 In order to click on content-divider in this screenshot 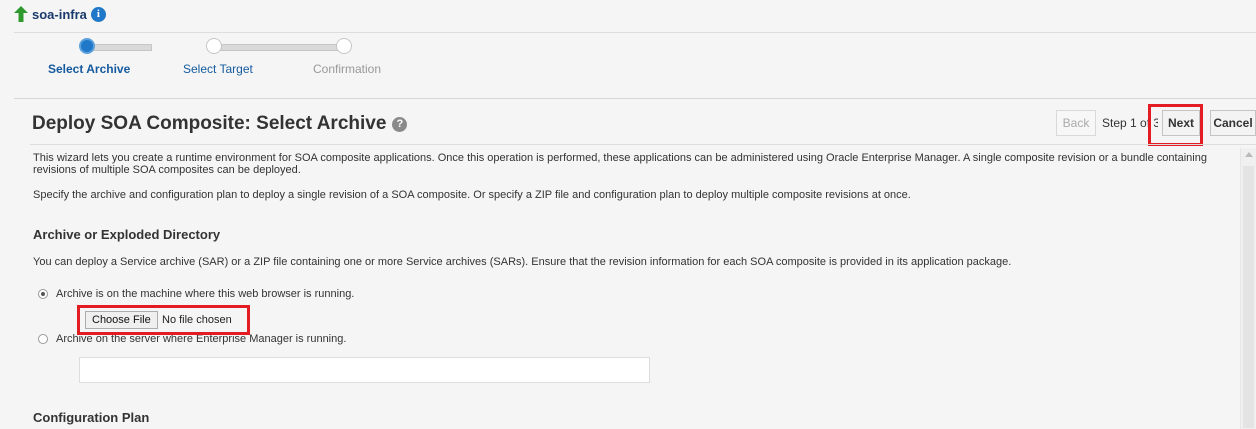, I will do `click(643, 144)`.